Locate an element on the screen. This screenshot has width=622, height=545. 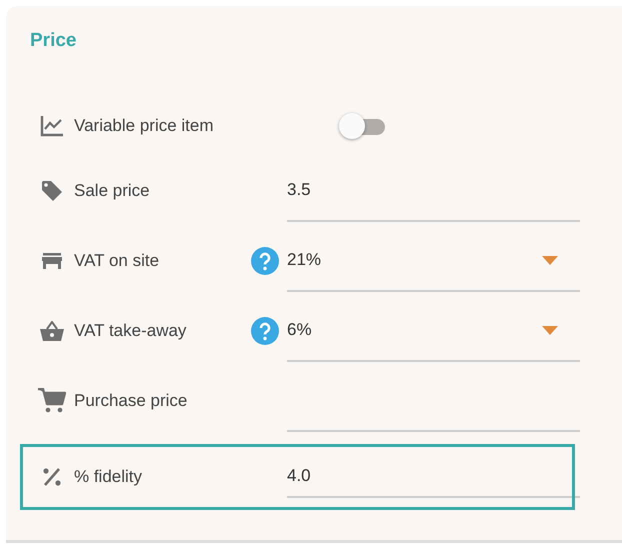
section-title: Price is located at coordinates (54, 41).